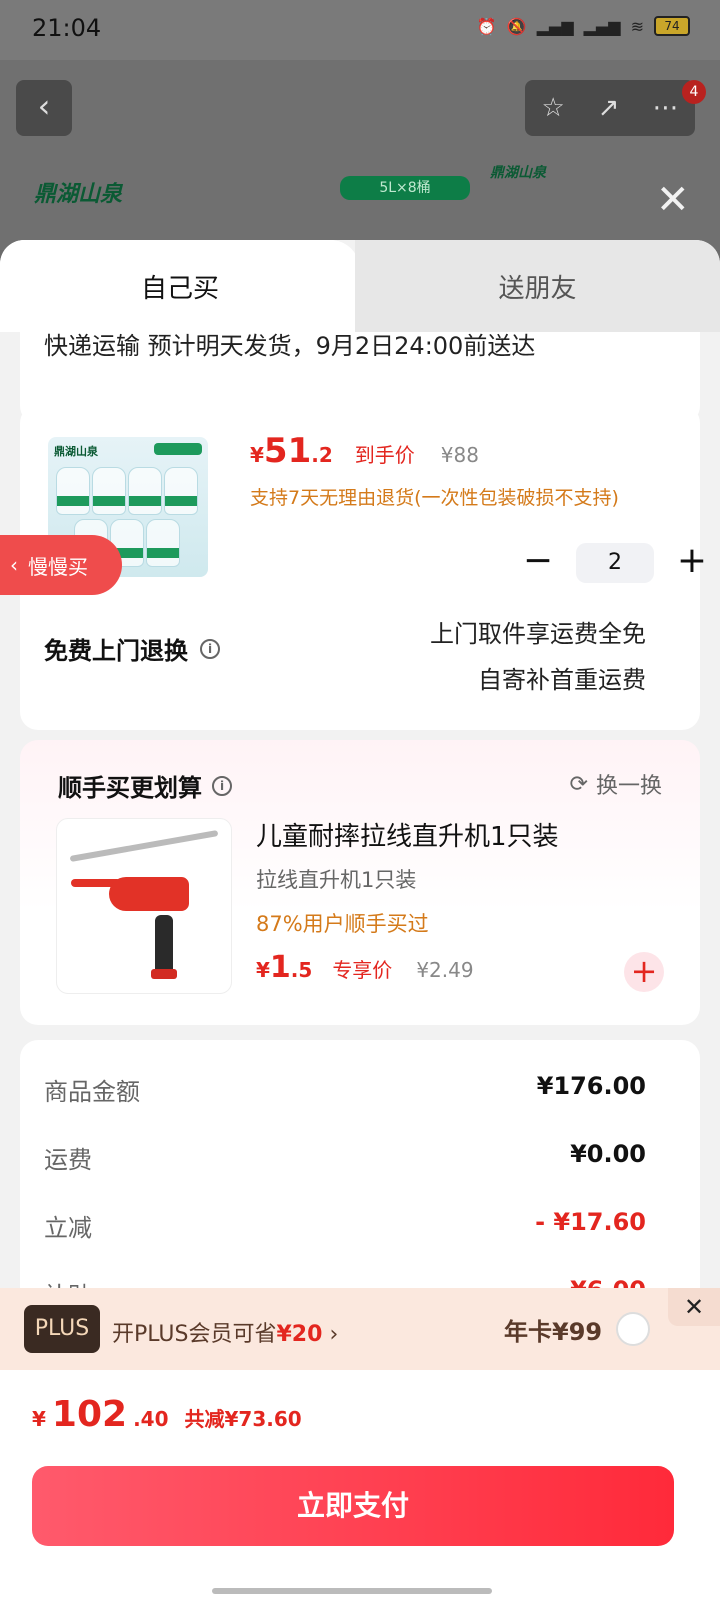 This screenshot has height=1600, width=720. I want to click on addon-image, so click(144, 906).